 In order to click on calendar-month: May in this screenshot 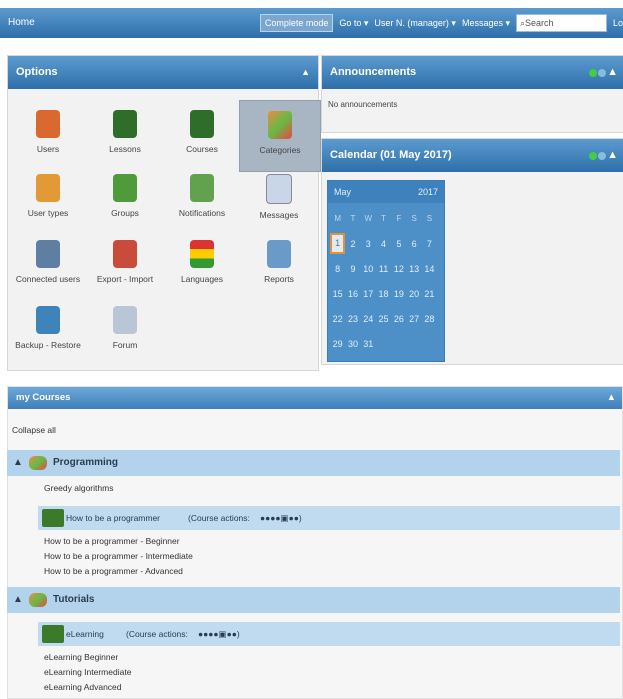, I will do `click(343, 192)`.